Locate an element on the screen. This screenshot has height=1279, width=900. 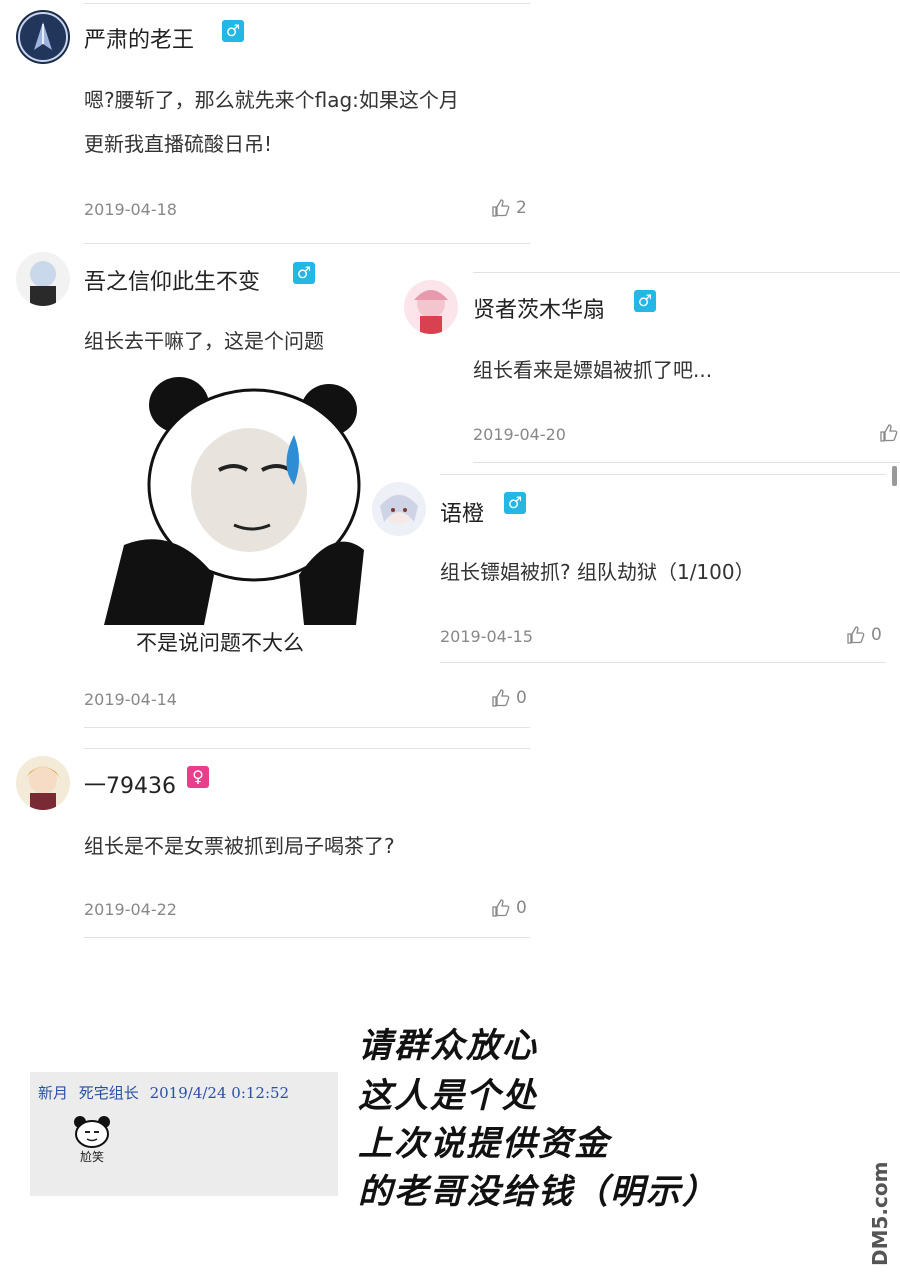
meme-caption: 不是说问题不大么 is located at coordinates (220, 643).